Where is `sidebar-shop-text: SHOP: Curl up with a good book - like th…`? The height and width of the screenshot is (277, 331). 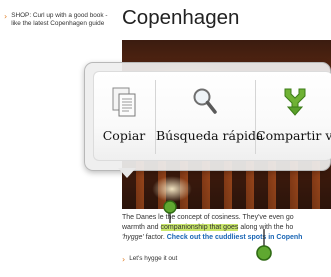 sidebar-shop-text: SHOP: Curl up with a good book - like th… is located at coordinates (59, 20).